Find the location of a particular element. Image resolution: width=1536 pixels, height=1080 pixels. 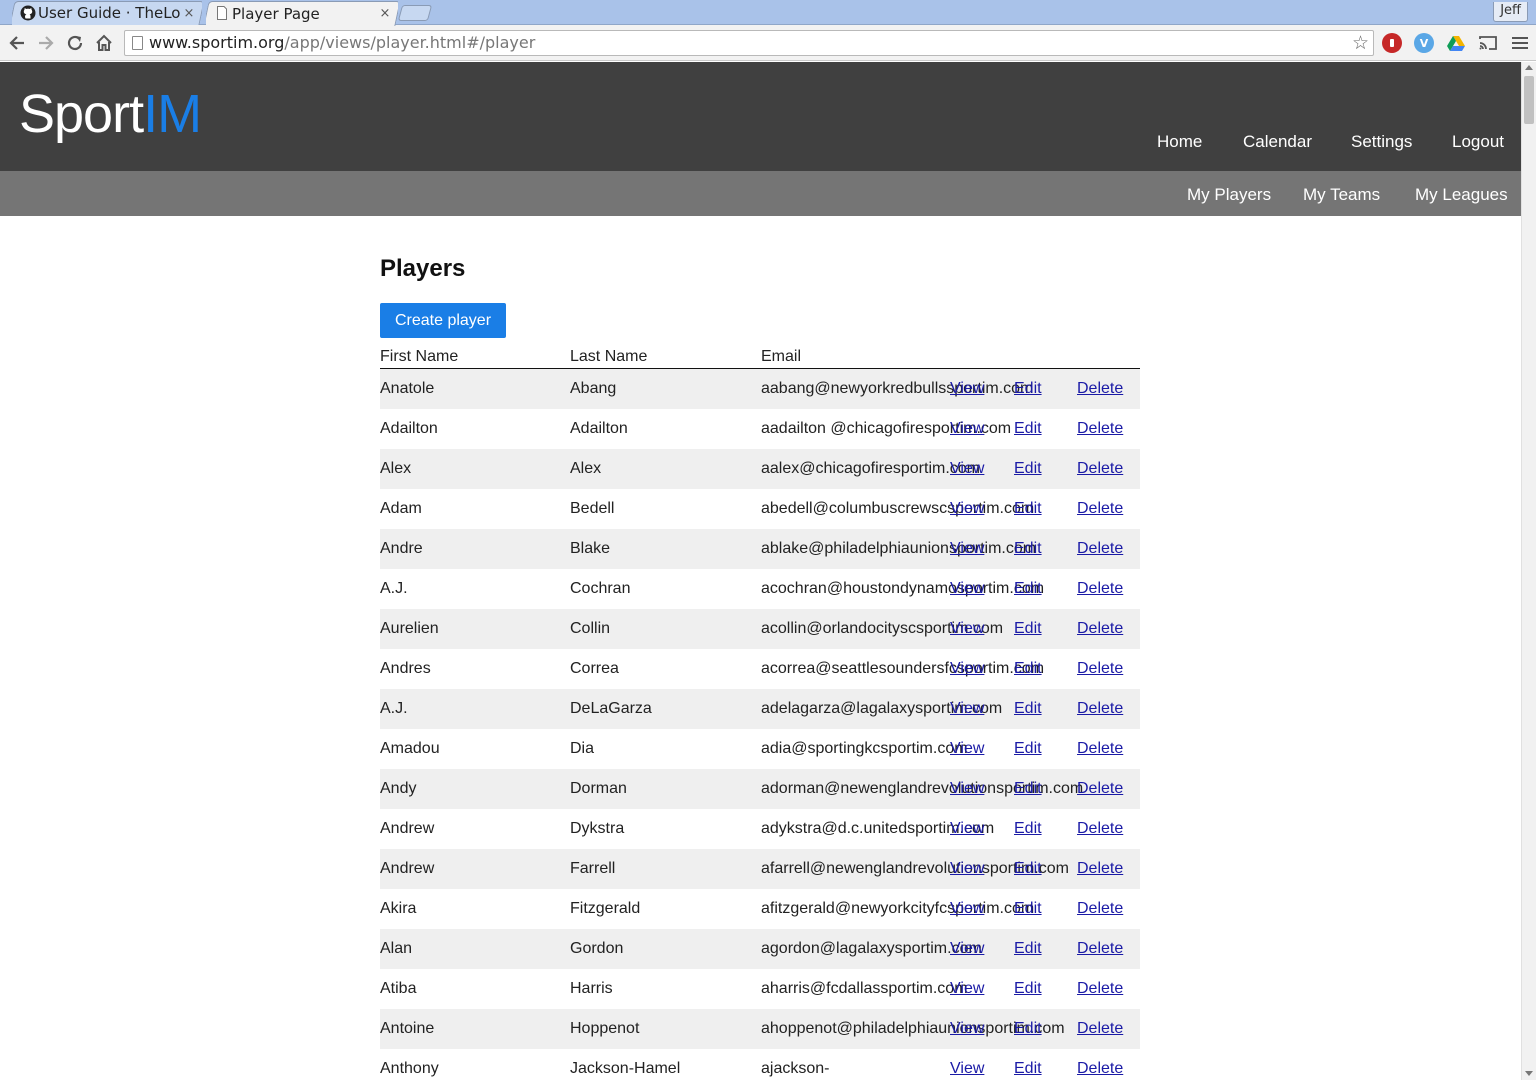

first-name-cell: Alan is located at coordinates (396, 948).